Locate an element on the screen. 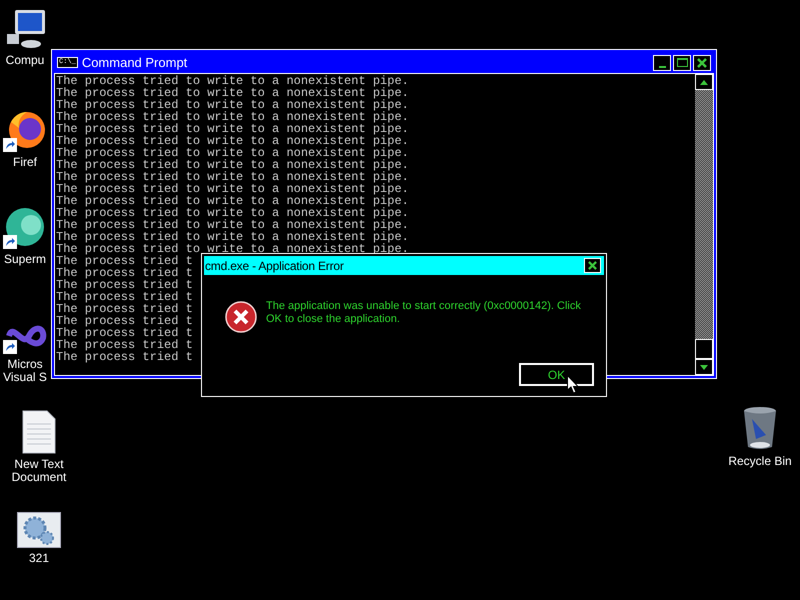 The image size is (800, 600). icon-label: Visual S is located at coordinates (25, 377).